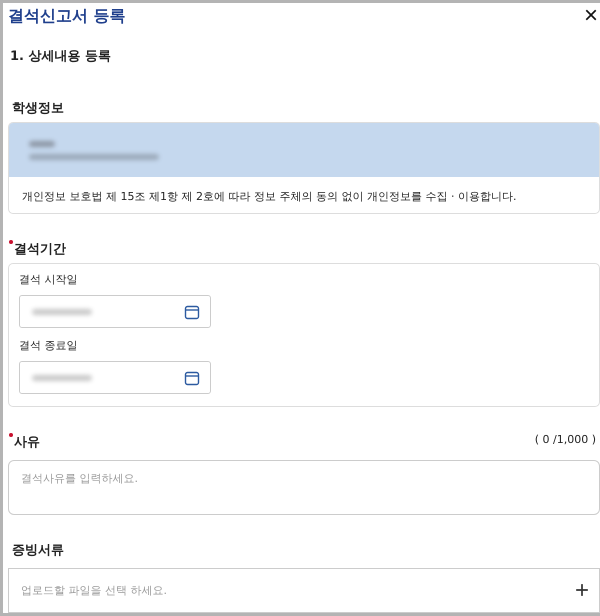 The height and width of the screenshot is (616, 600). I want to click on character-counter: ( 0 /1,000 ), so click(565, 439).